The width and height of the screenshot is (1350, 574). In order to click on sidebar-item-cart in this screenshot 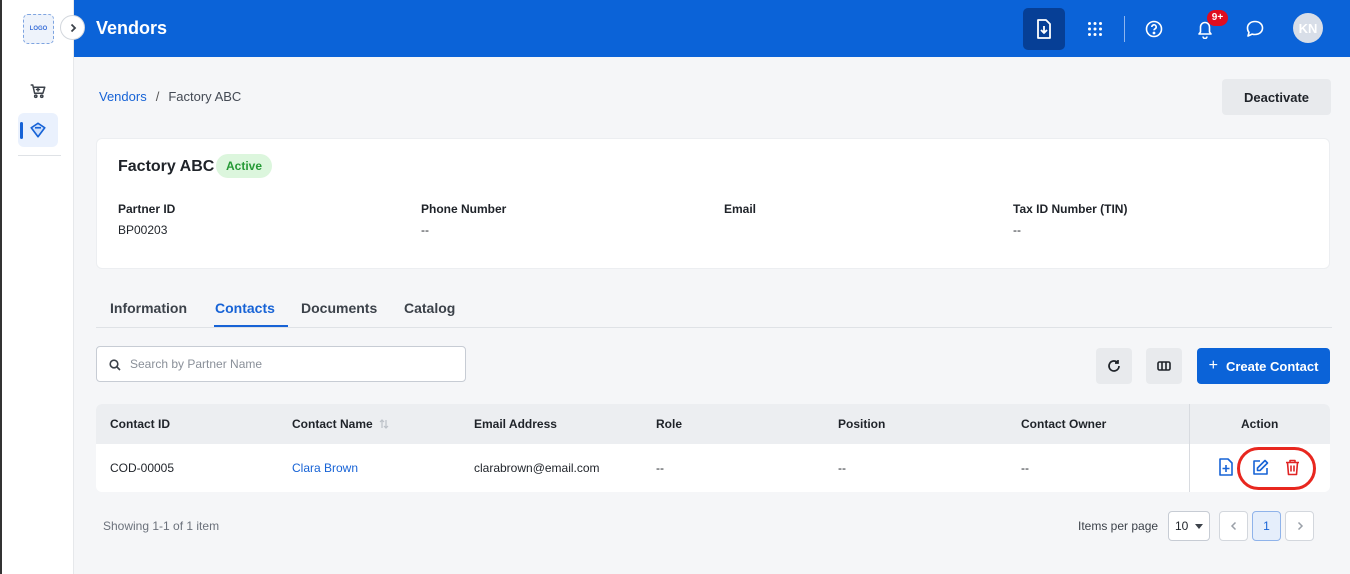, I will do `click(38, 91)`.